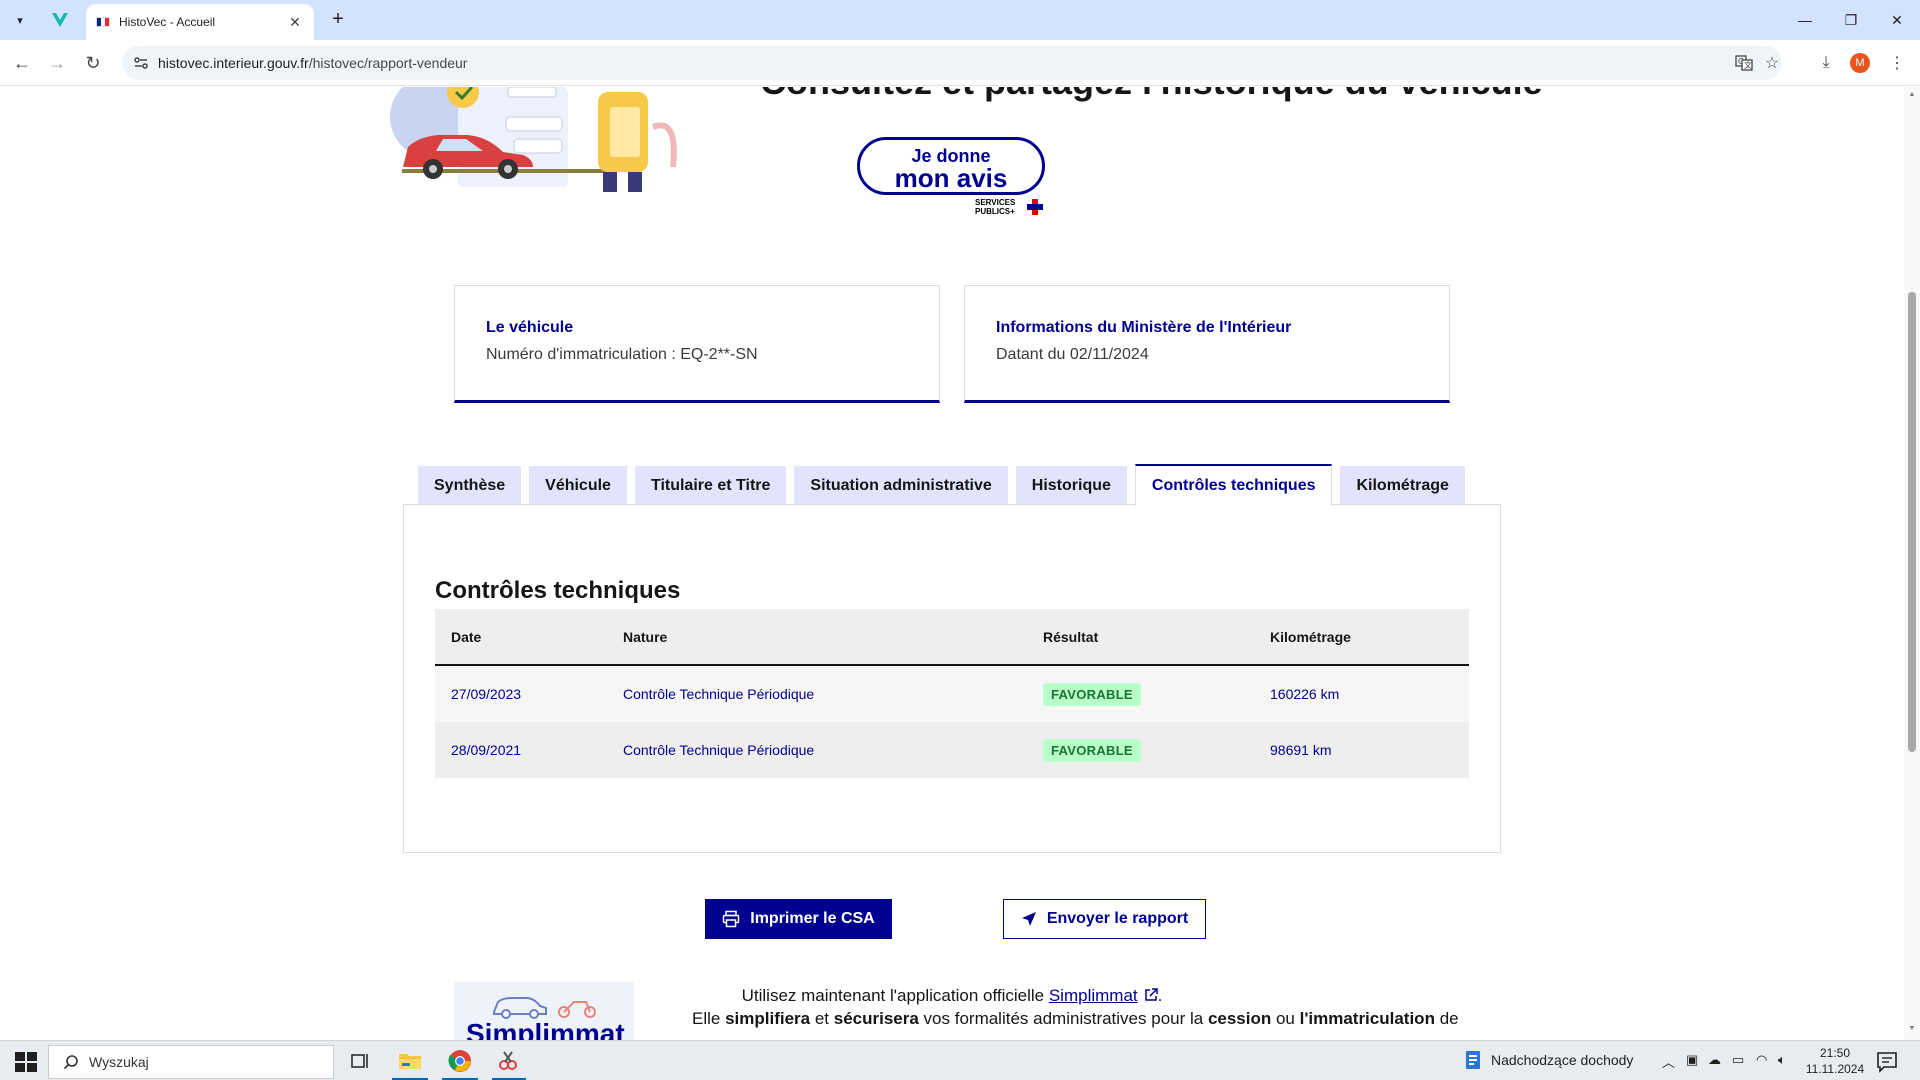 Image resolution: width=1920 pixels, height=1080 pixels. I want to click on window-close-icon: ✕, so click(1897, 20).